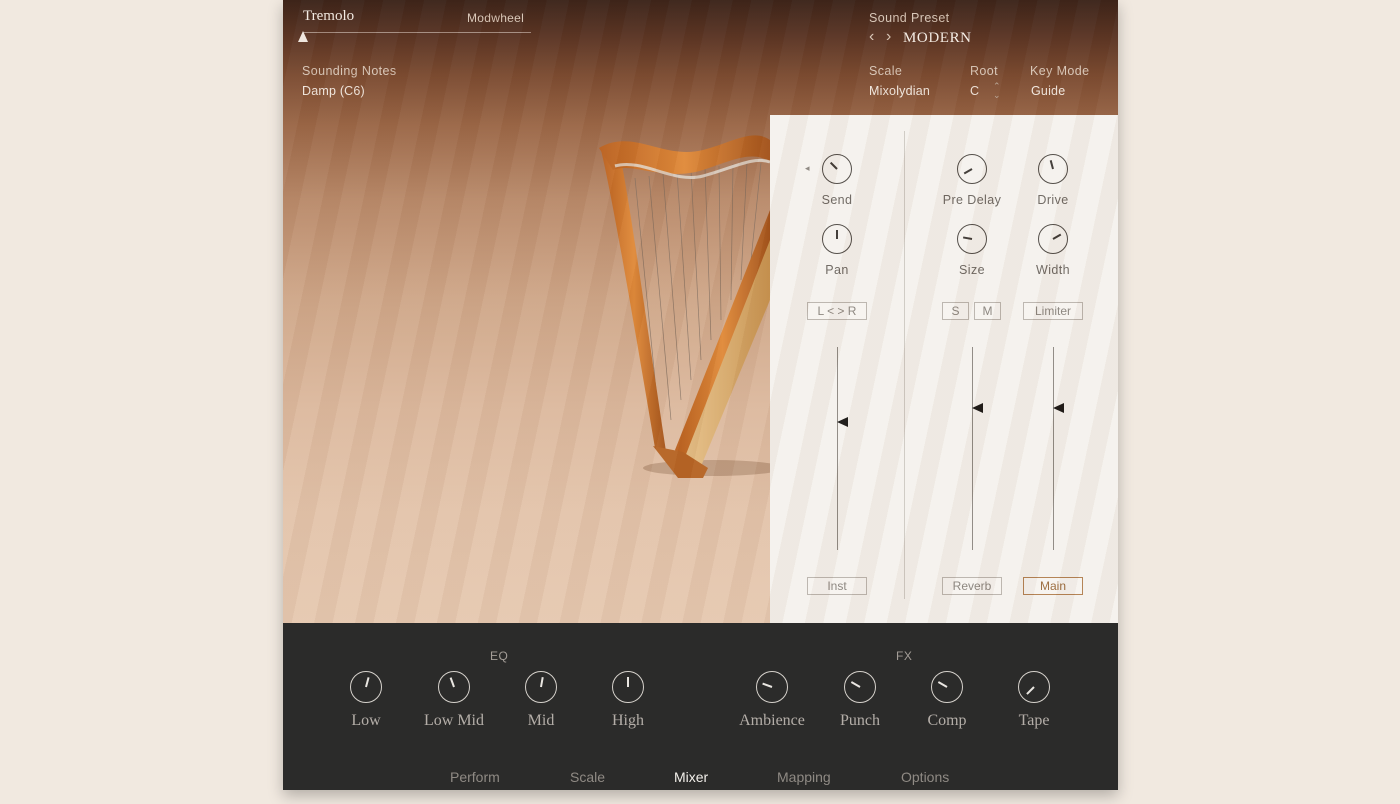  Describe the element at coordinates (972, 239) in the screenshot. I see `size-knob` at that location.